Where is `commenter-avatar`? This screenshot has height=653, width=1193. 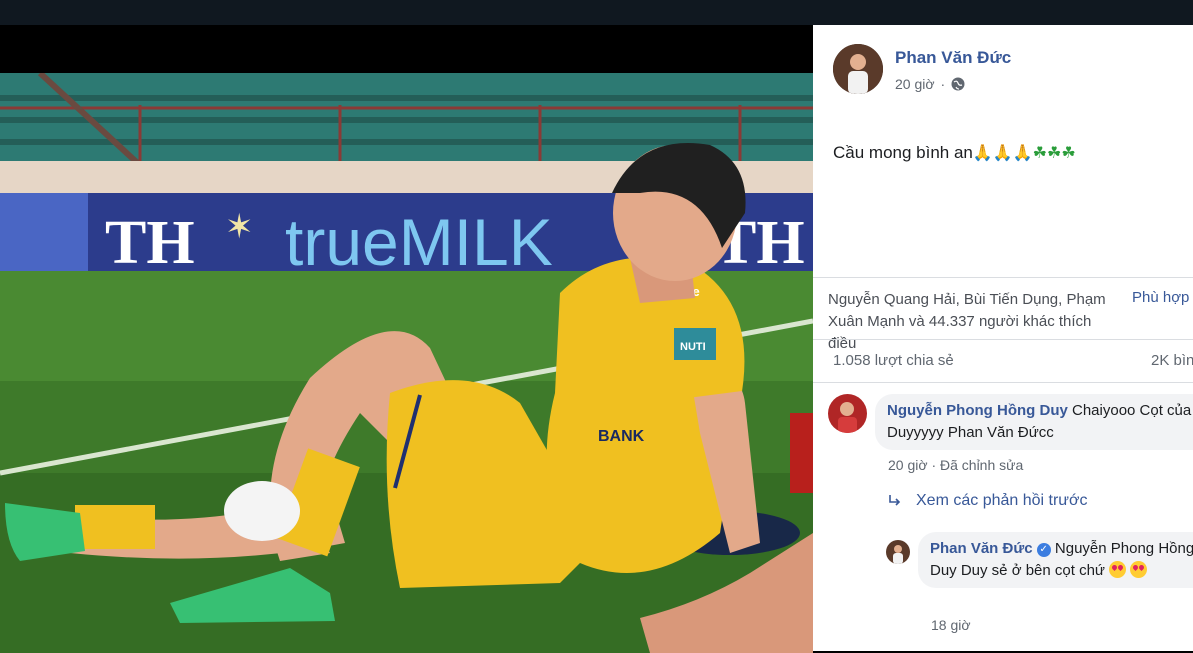 commenter-avatar is located at coordinates (847, 413).